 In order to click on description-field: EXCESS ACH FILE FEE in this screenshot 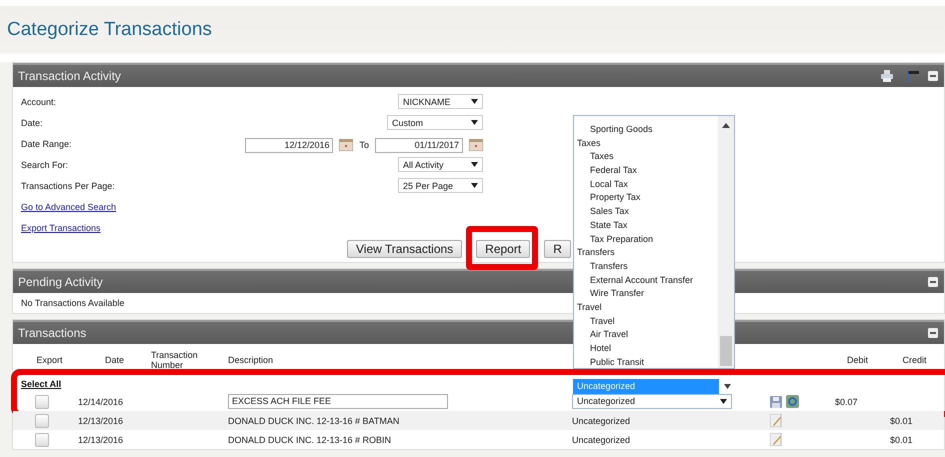, I will do `click(338, 401)`.